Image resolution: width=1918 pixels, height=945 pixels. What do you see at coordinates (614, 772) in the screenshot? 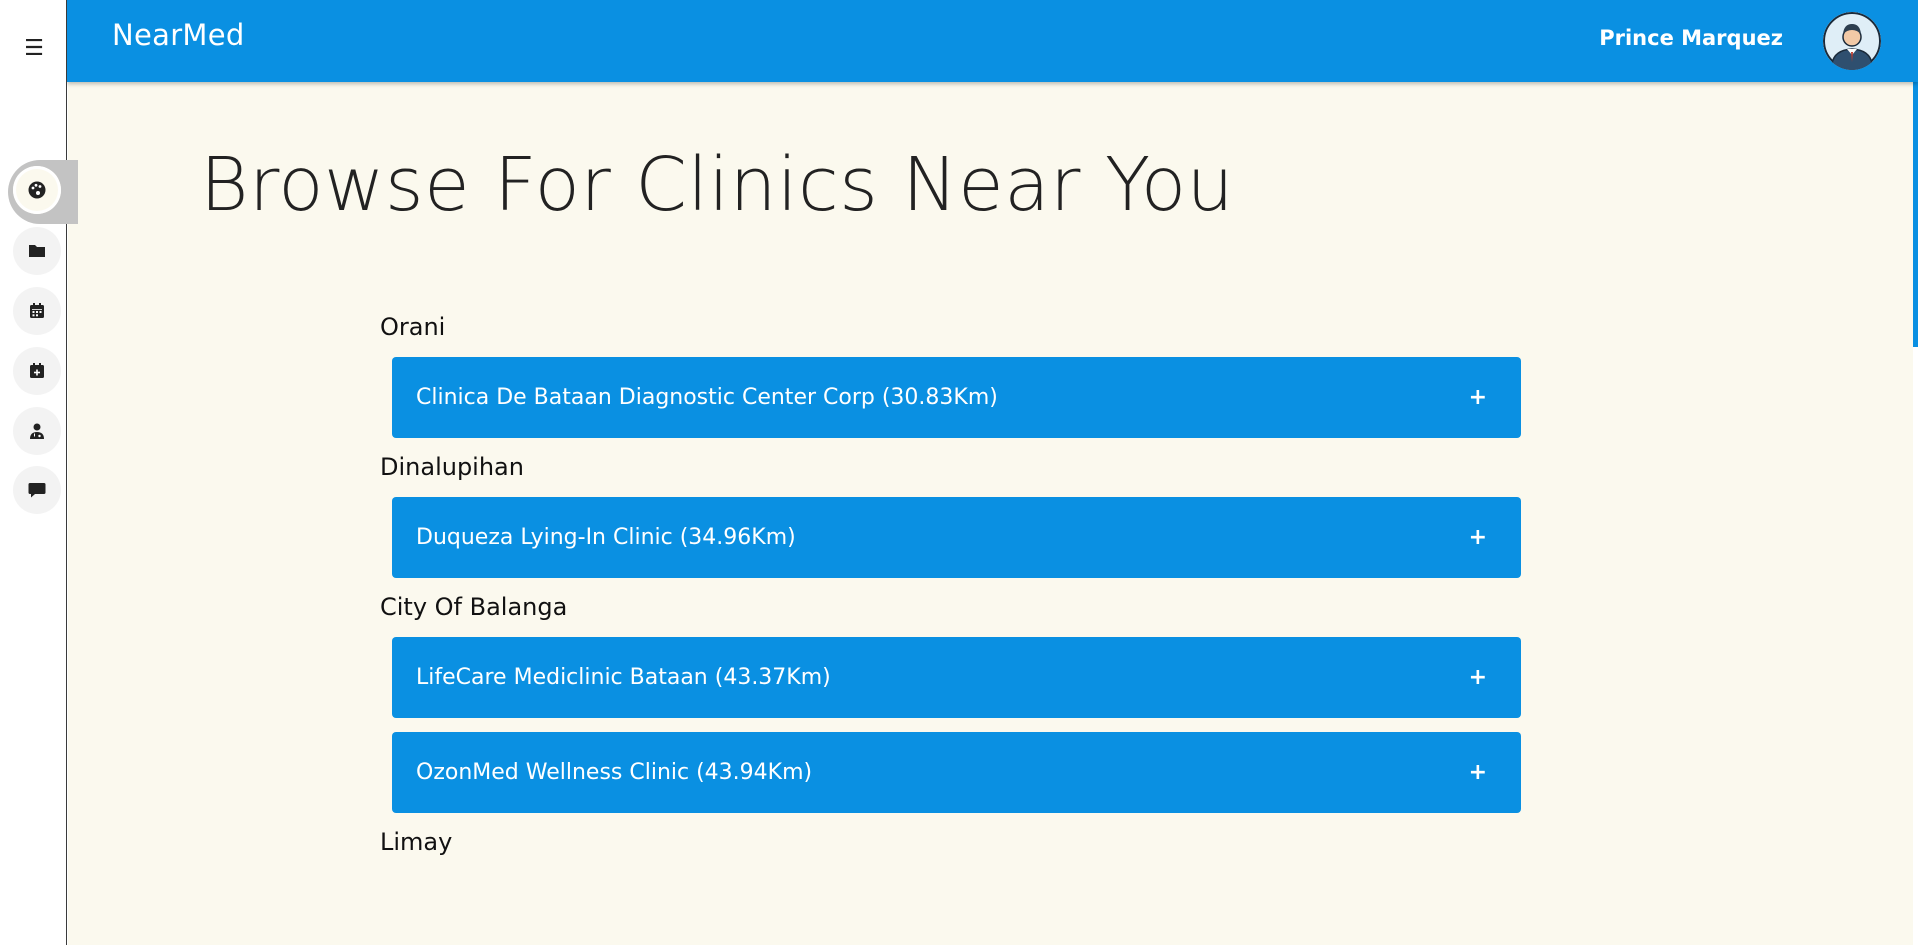
I see `clinic-name: OzonMed Wellness Clinic (43.94Km)` at bounding box center [614, 772].